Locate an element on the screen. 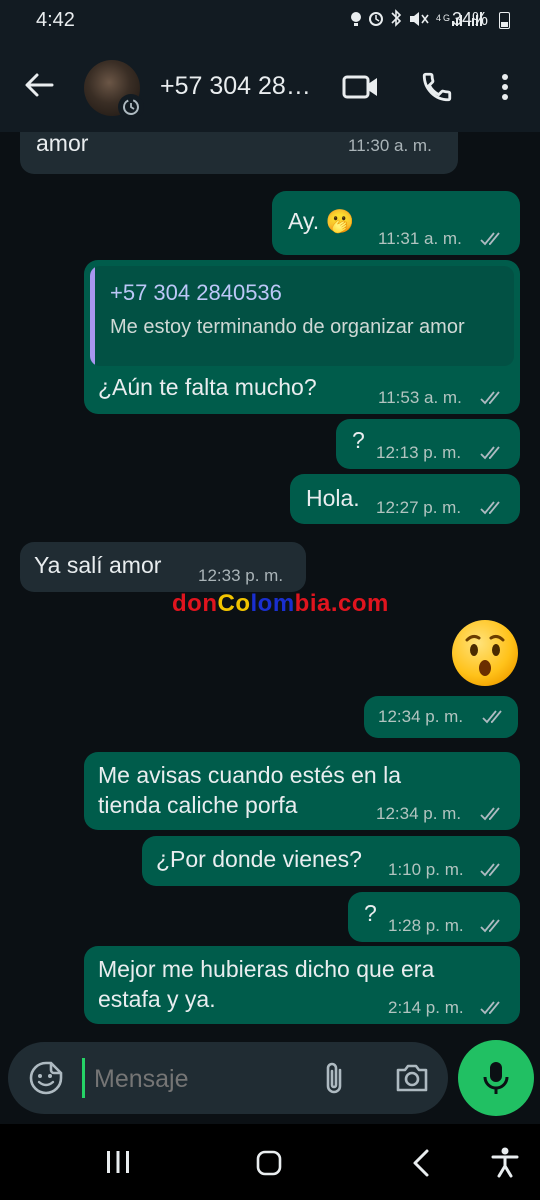 The image size is (540, 1200). video-camera-icon is located at coordinates (359, 87).